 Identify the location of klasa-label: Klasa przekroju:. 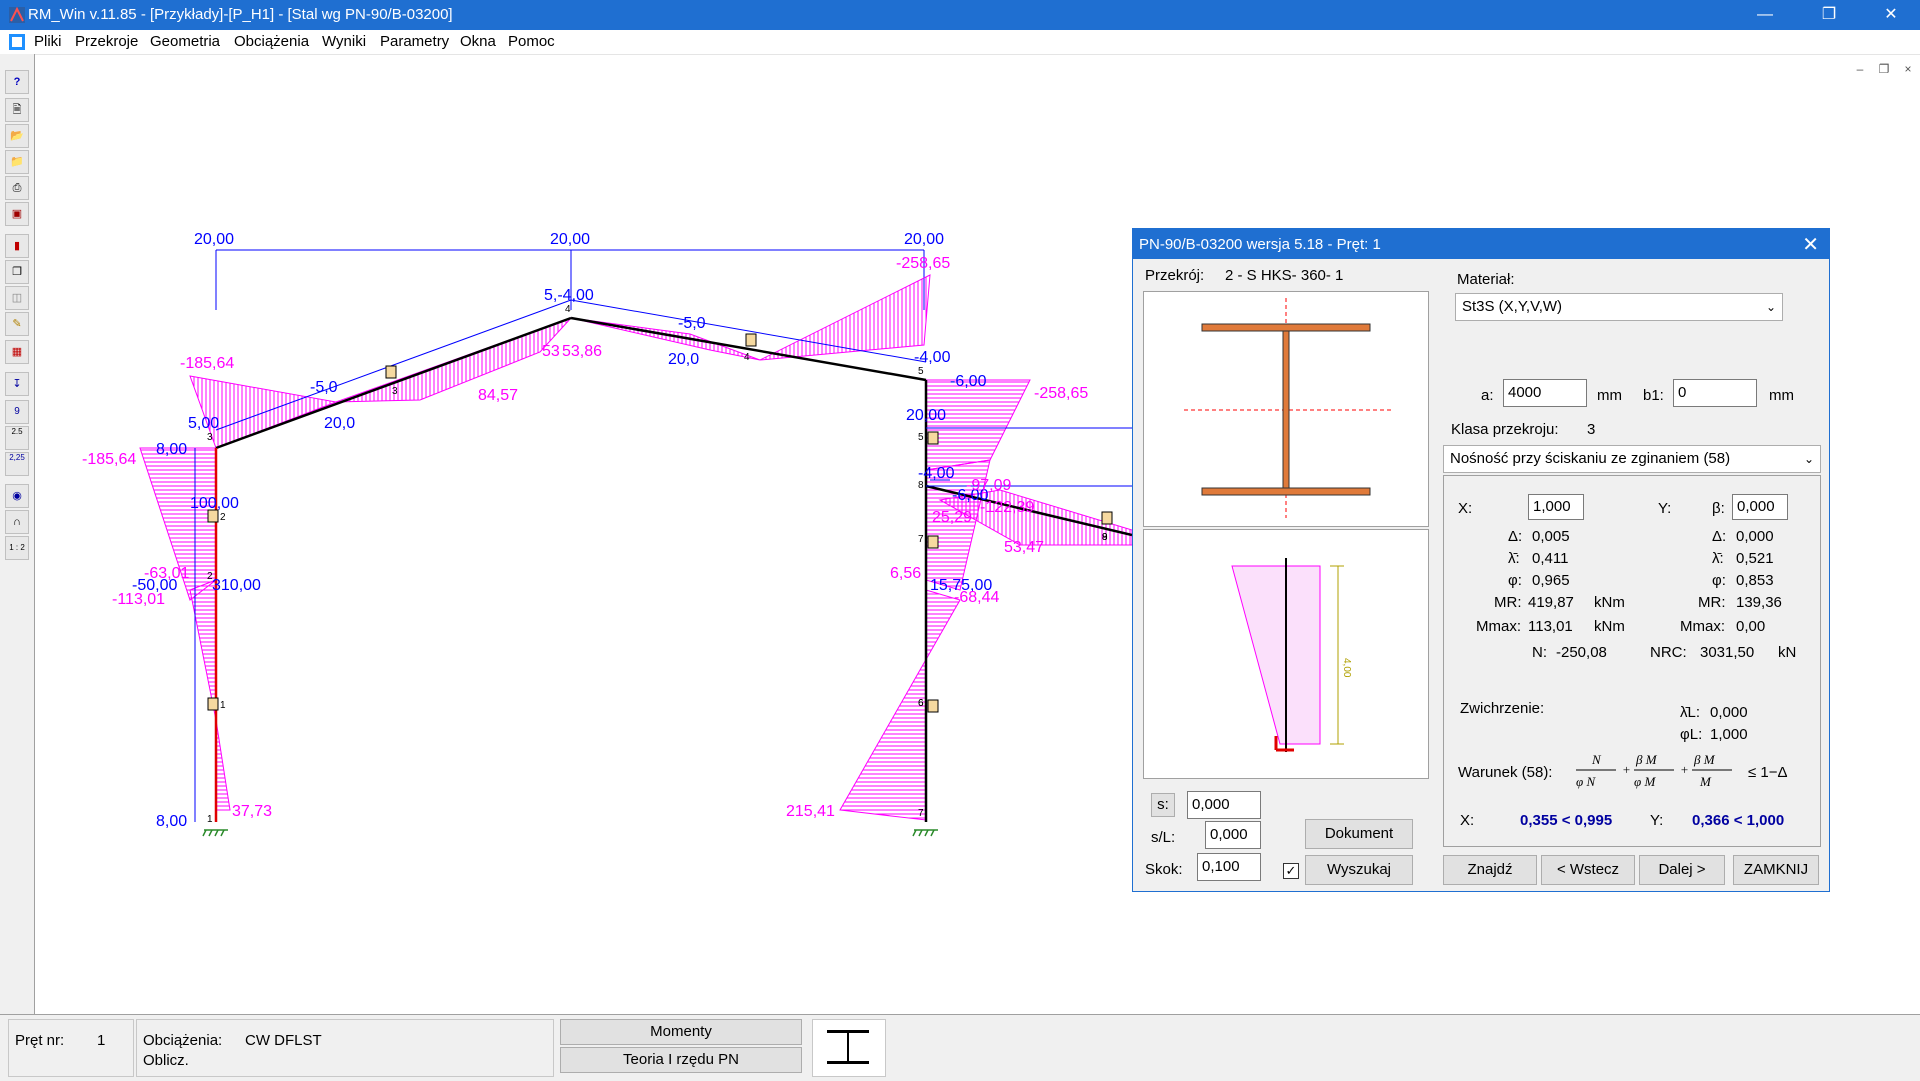
(1505, 429).